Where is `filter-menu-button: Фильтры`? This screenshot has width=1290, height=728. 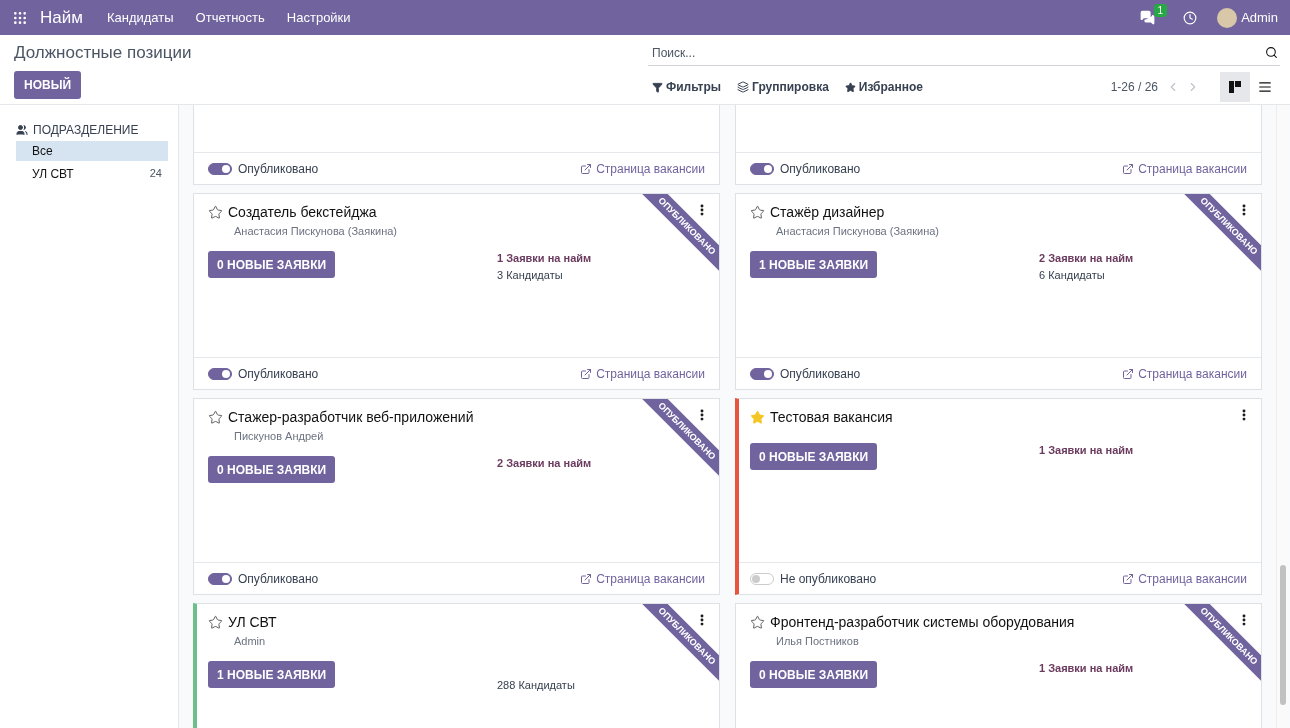 filter-menu-button: Фильтры is located at coordinates (687, 87).